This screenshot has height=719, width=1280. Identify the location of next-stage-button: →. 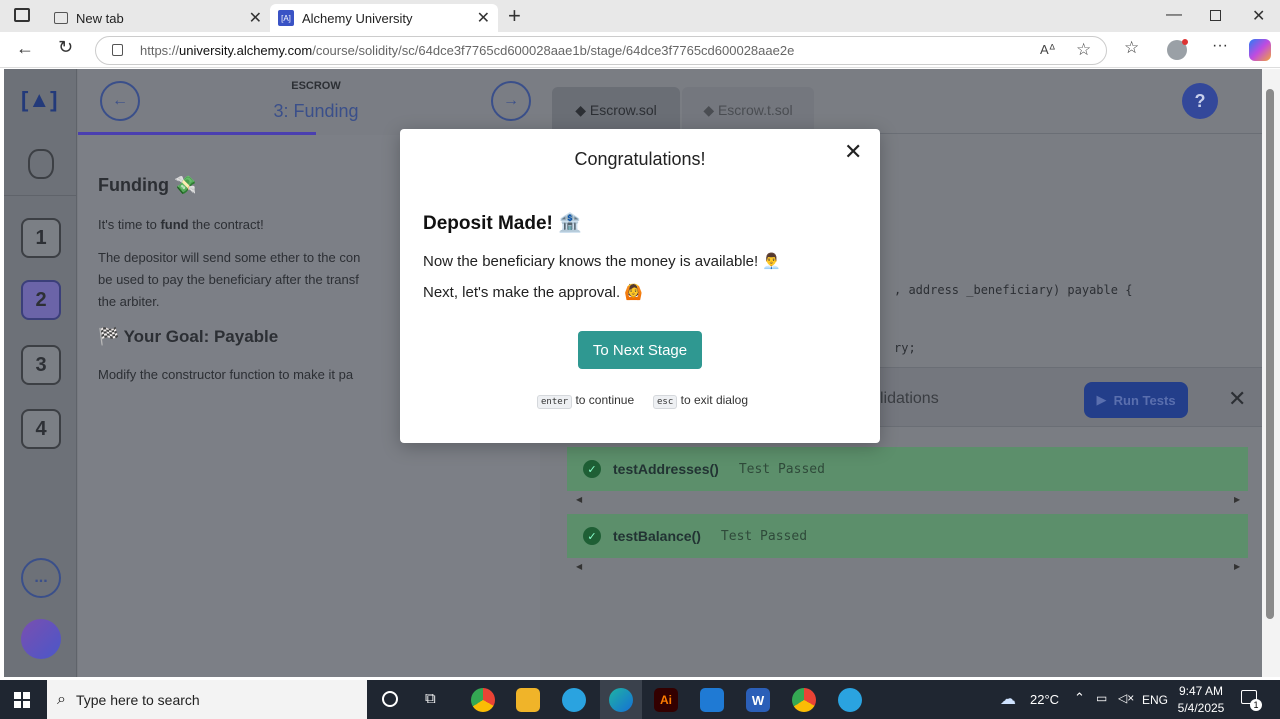
(511, 101).